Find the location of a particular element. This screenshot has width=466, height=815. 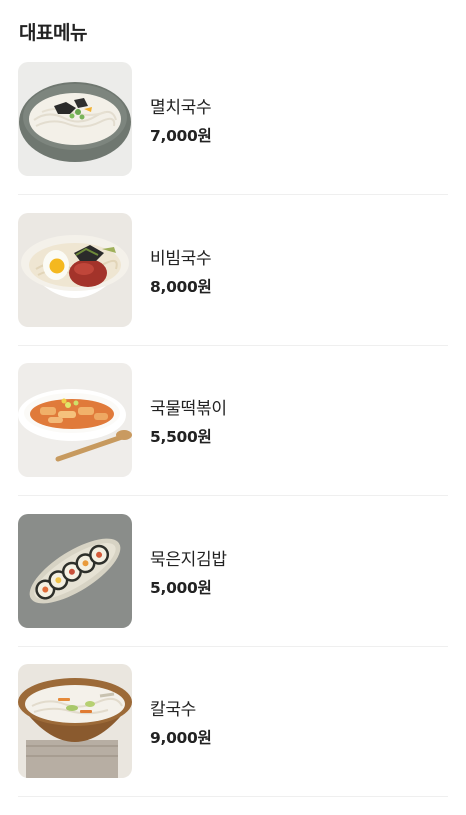

menu-item-name: 멸치국수 is located at coordinates (181, 108).